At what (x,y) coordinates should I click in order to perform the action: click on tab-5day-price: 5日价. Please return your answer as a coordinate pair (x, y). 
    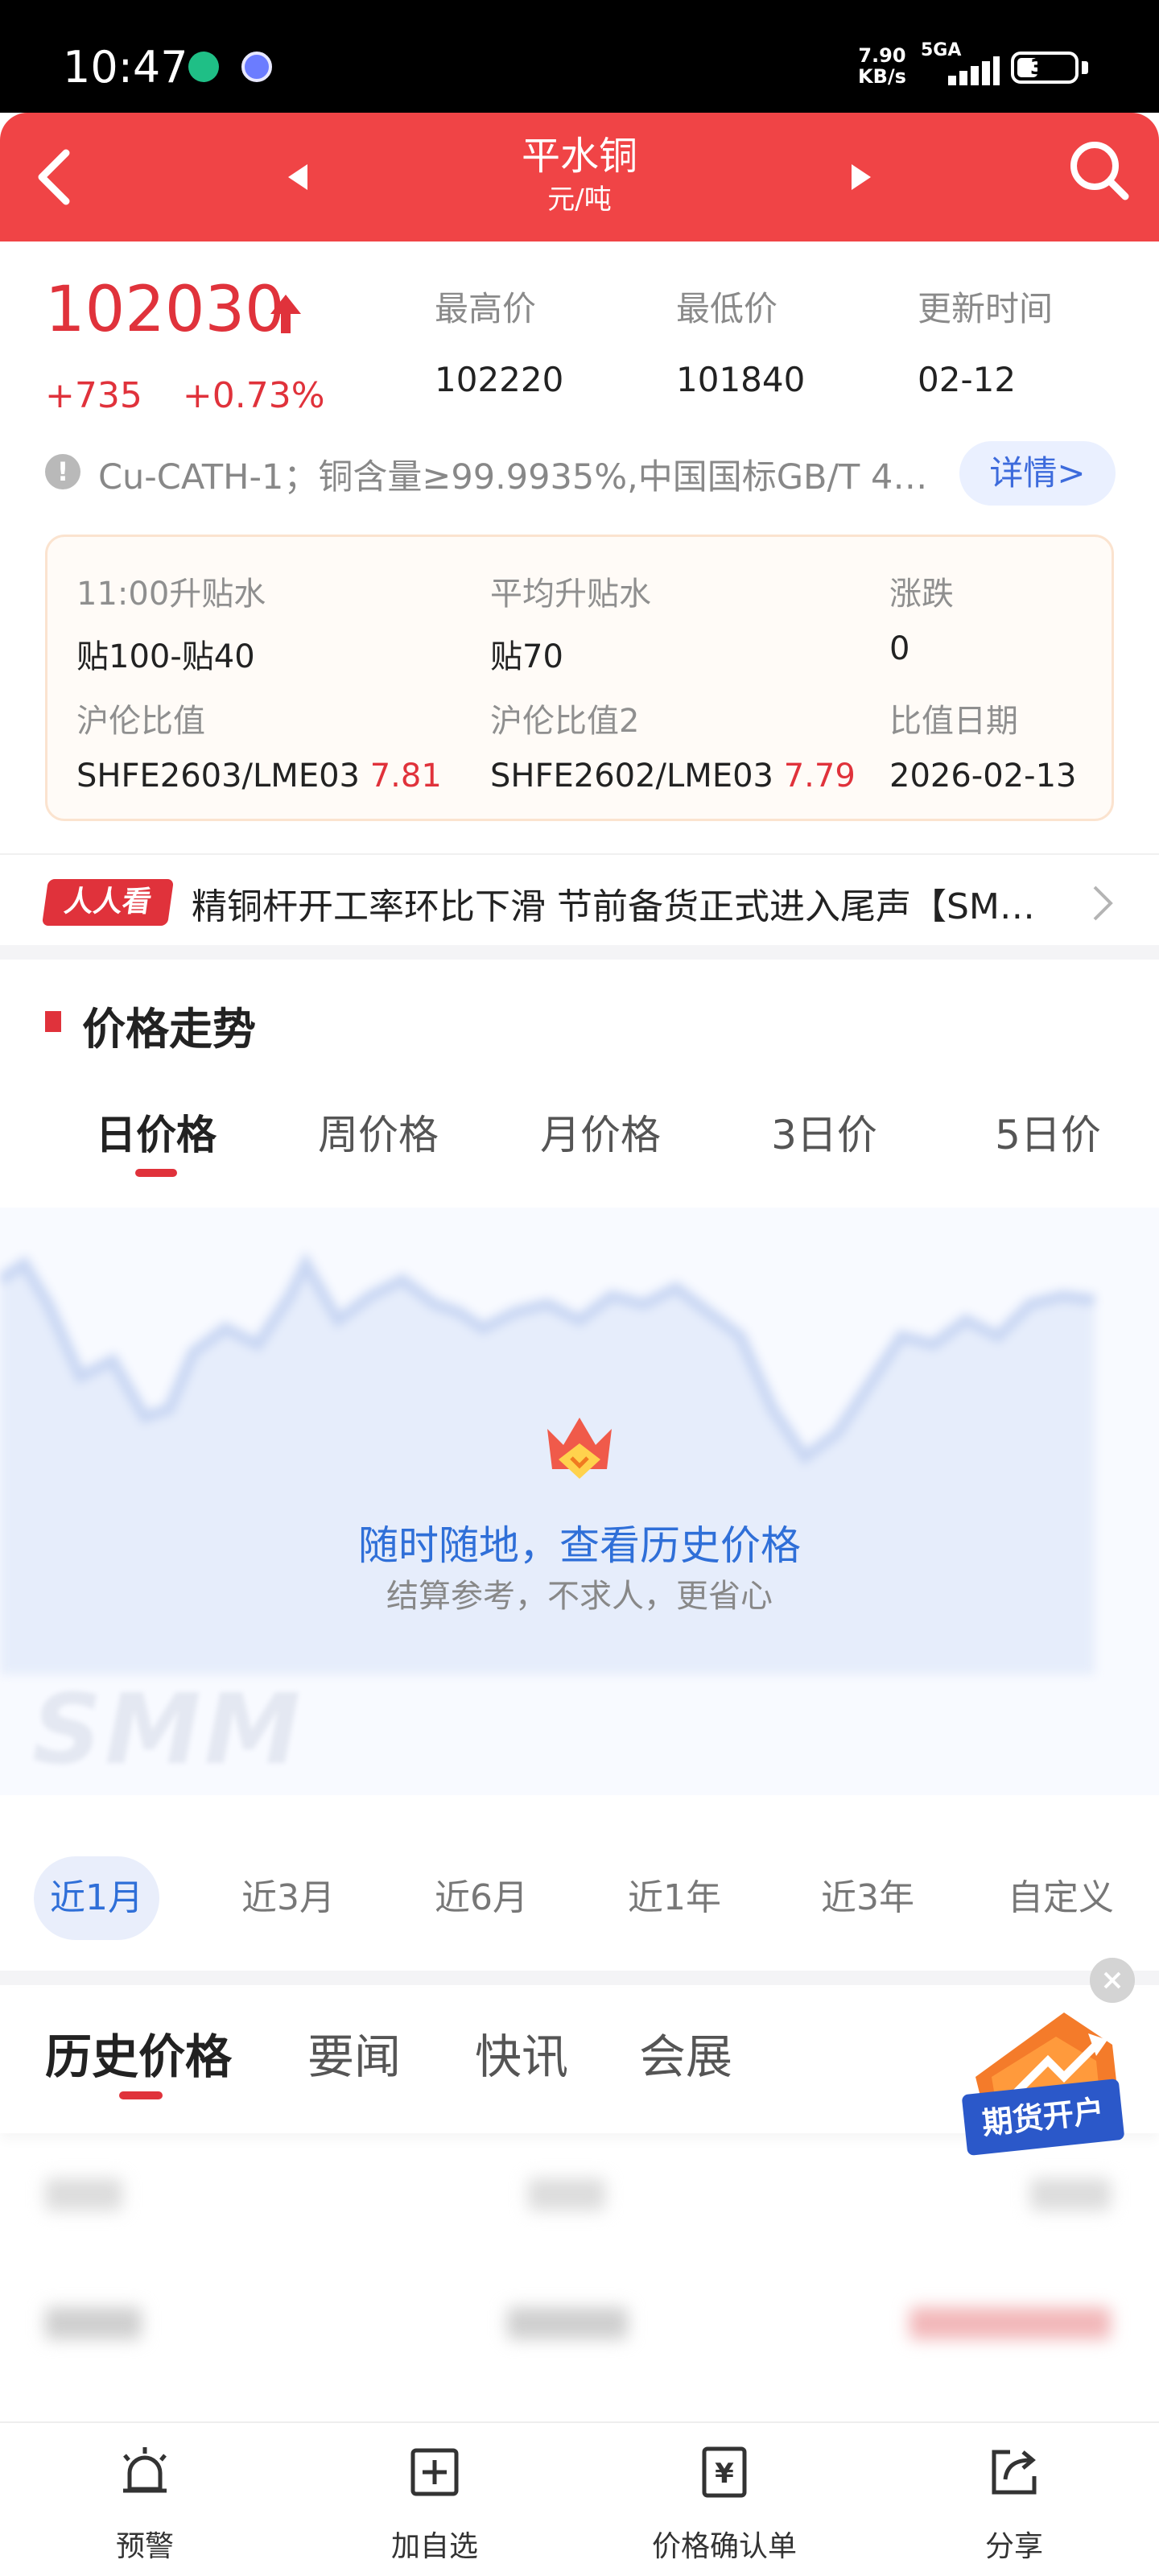
    Looking at the image, I should click on (1047, 1132).